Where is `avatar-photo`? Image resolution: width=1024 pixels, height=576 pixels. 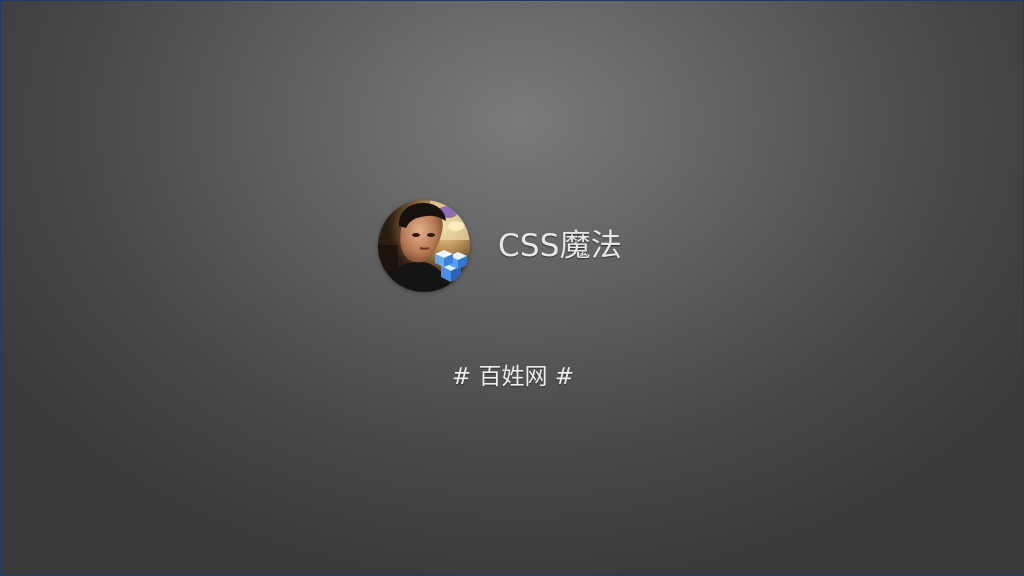 avatar-photo is located at coordinates (424, 246).